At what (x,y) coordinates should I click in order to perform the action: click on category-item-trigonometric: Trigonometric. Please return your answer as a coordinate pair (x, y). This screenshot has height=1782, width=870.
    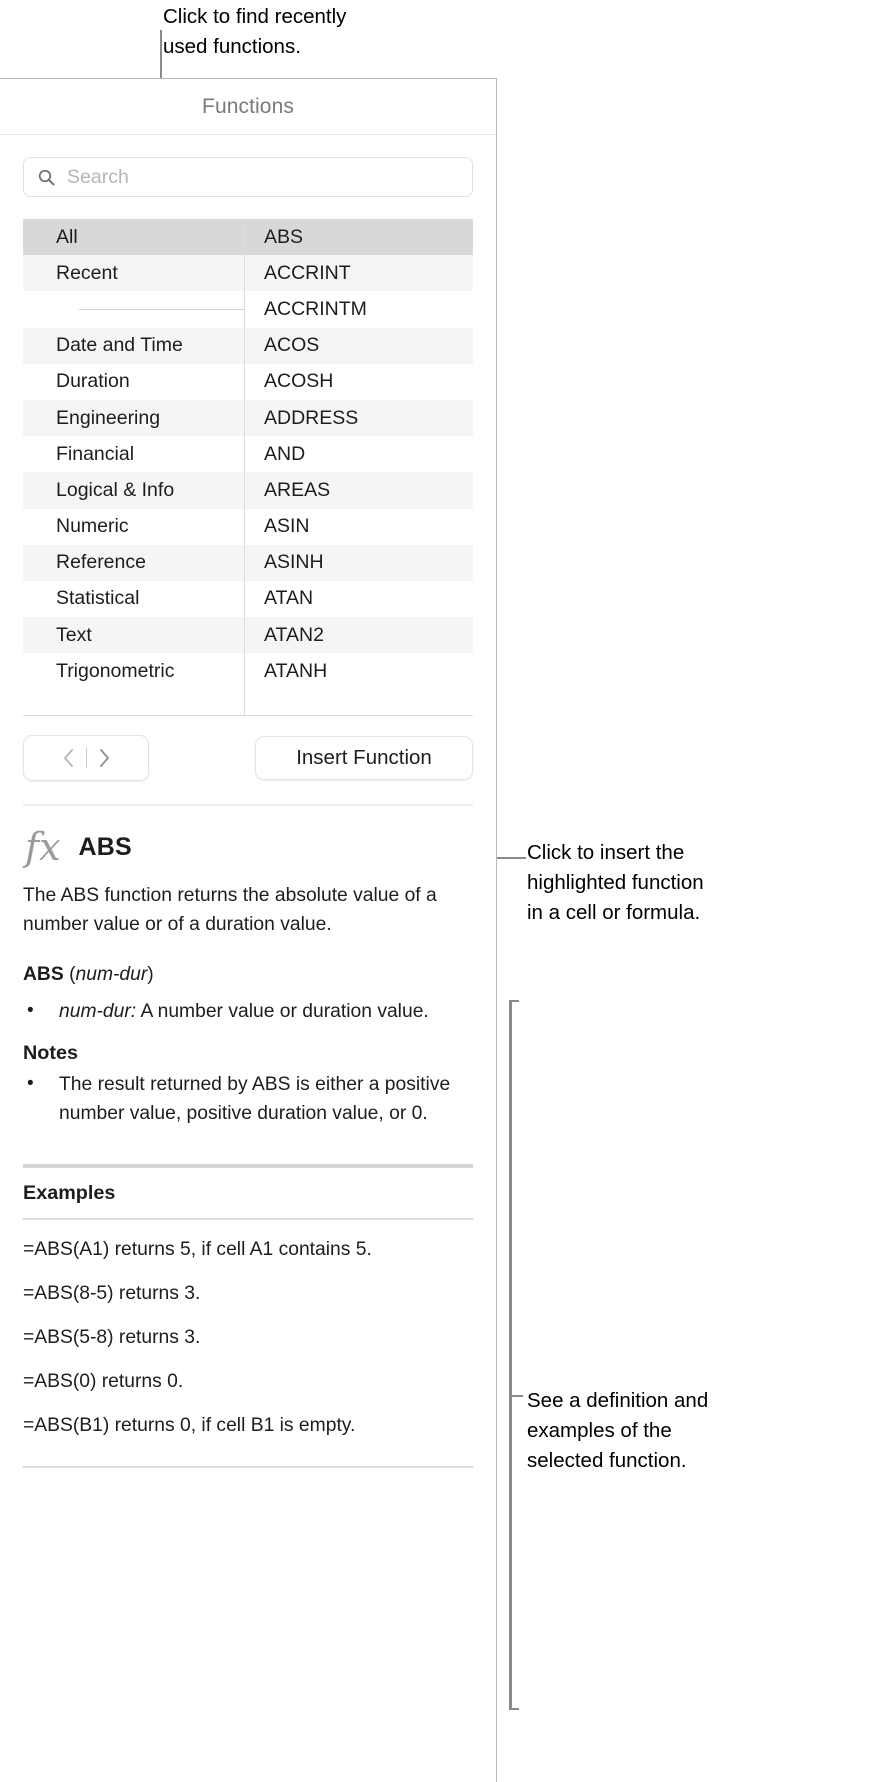
    Looking at the image, I should click on (133, 671).